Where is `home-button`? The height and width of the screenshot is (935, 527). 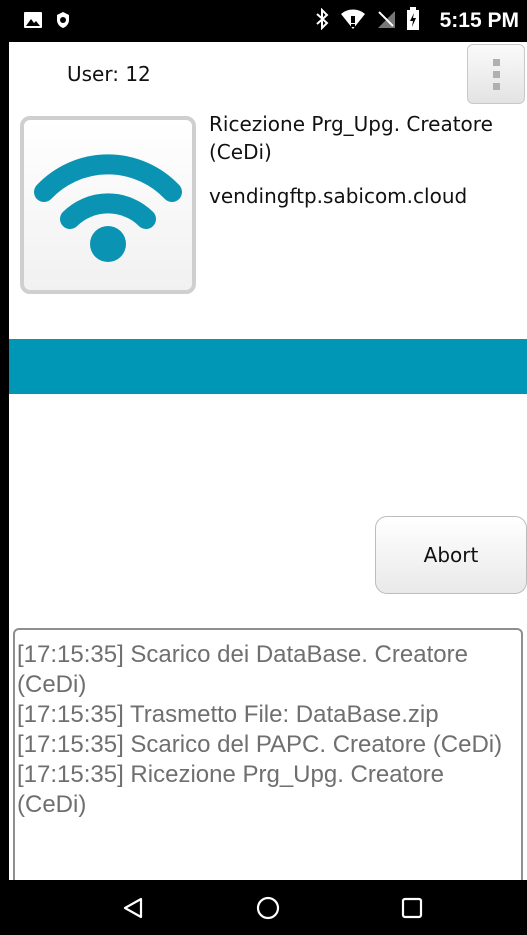
home-button is located at coordinates (268, 908).